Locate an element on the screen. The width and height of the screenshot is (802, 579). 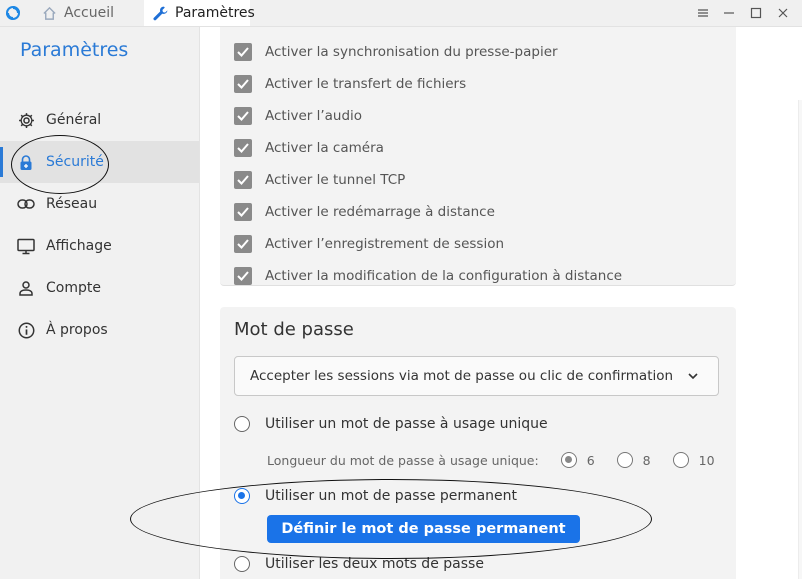
close-icon is located at coordinates (783, 13).